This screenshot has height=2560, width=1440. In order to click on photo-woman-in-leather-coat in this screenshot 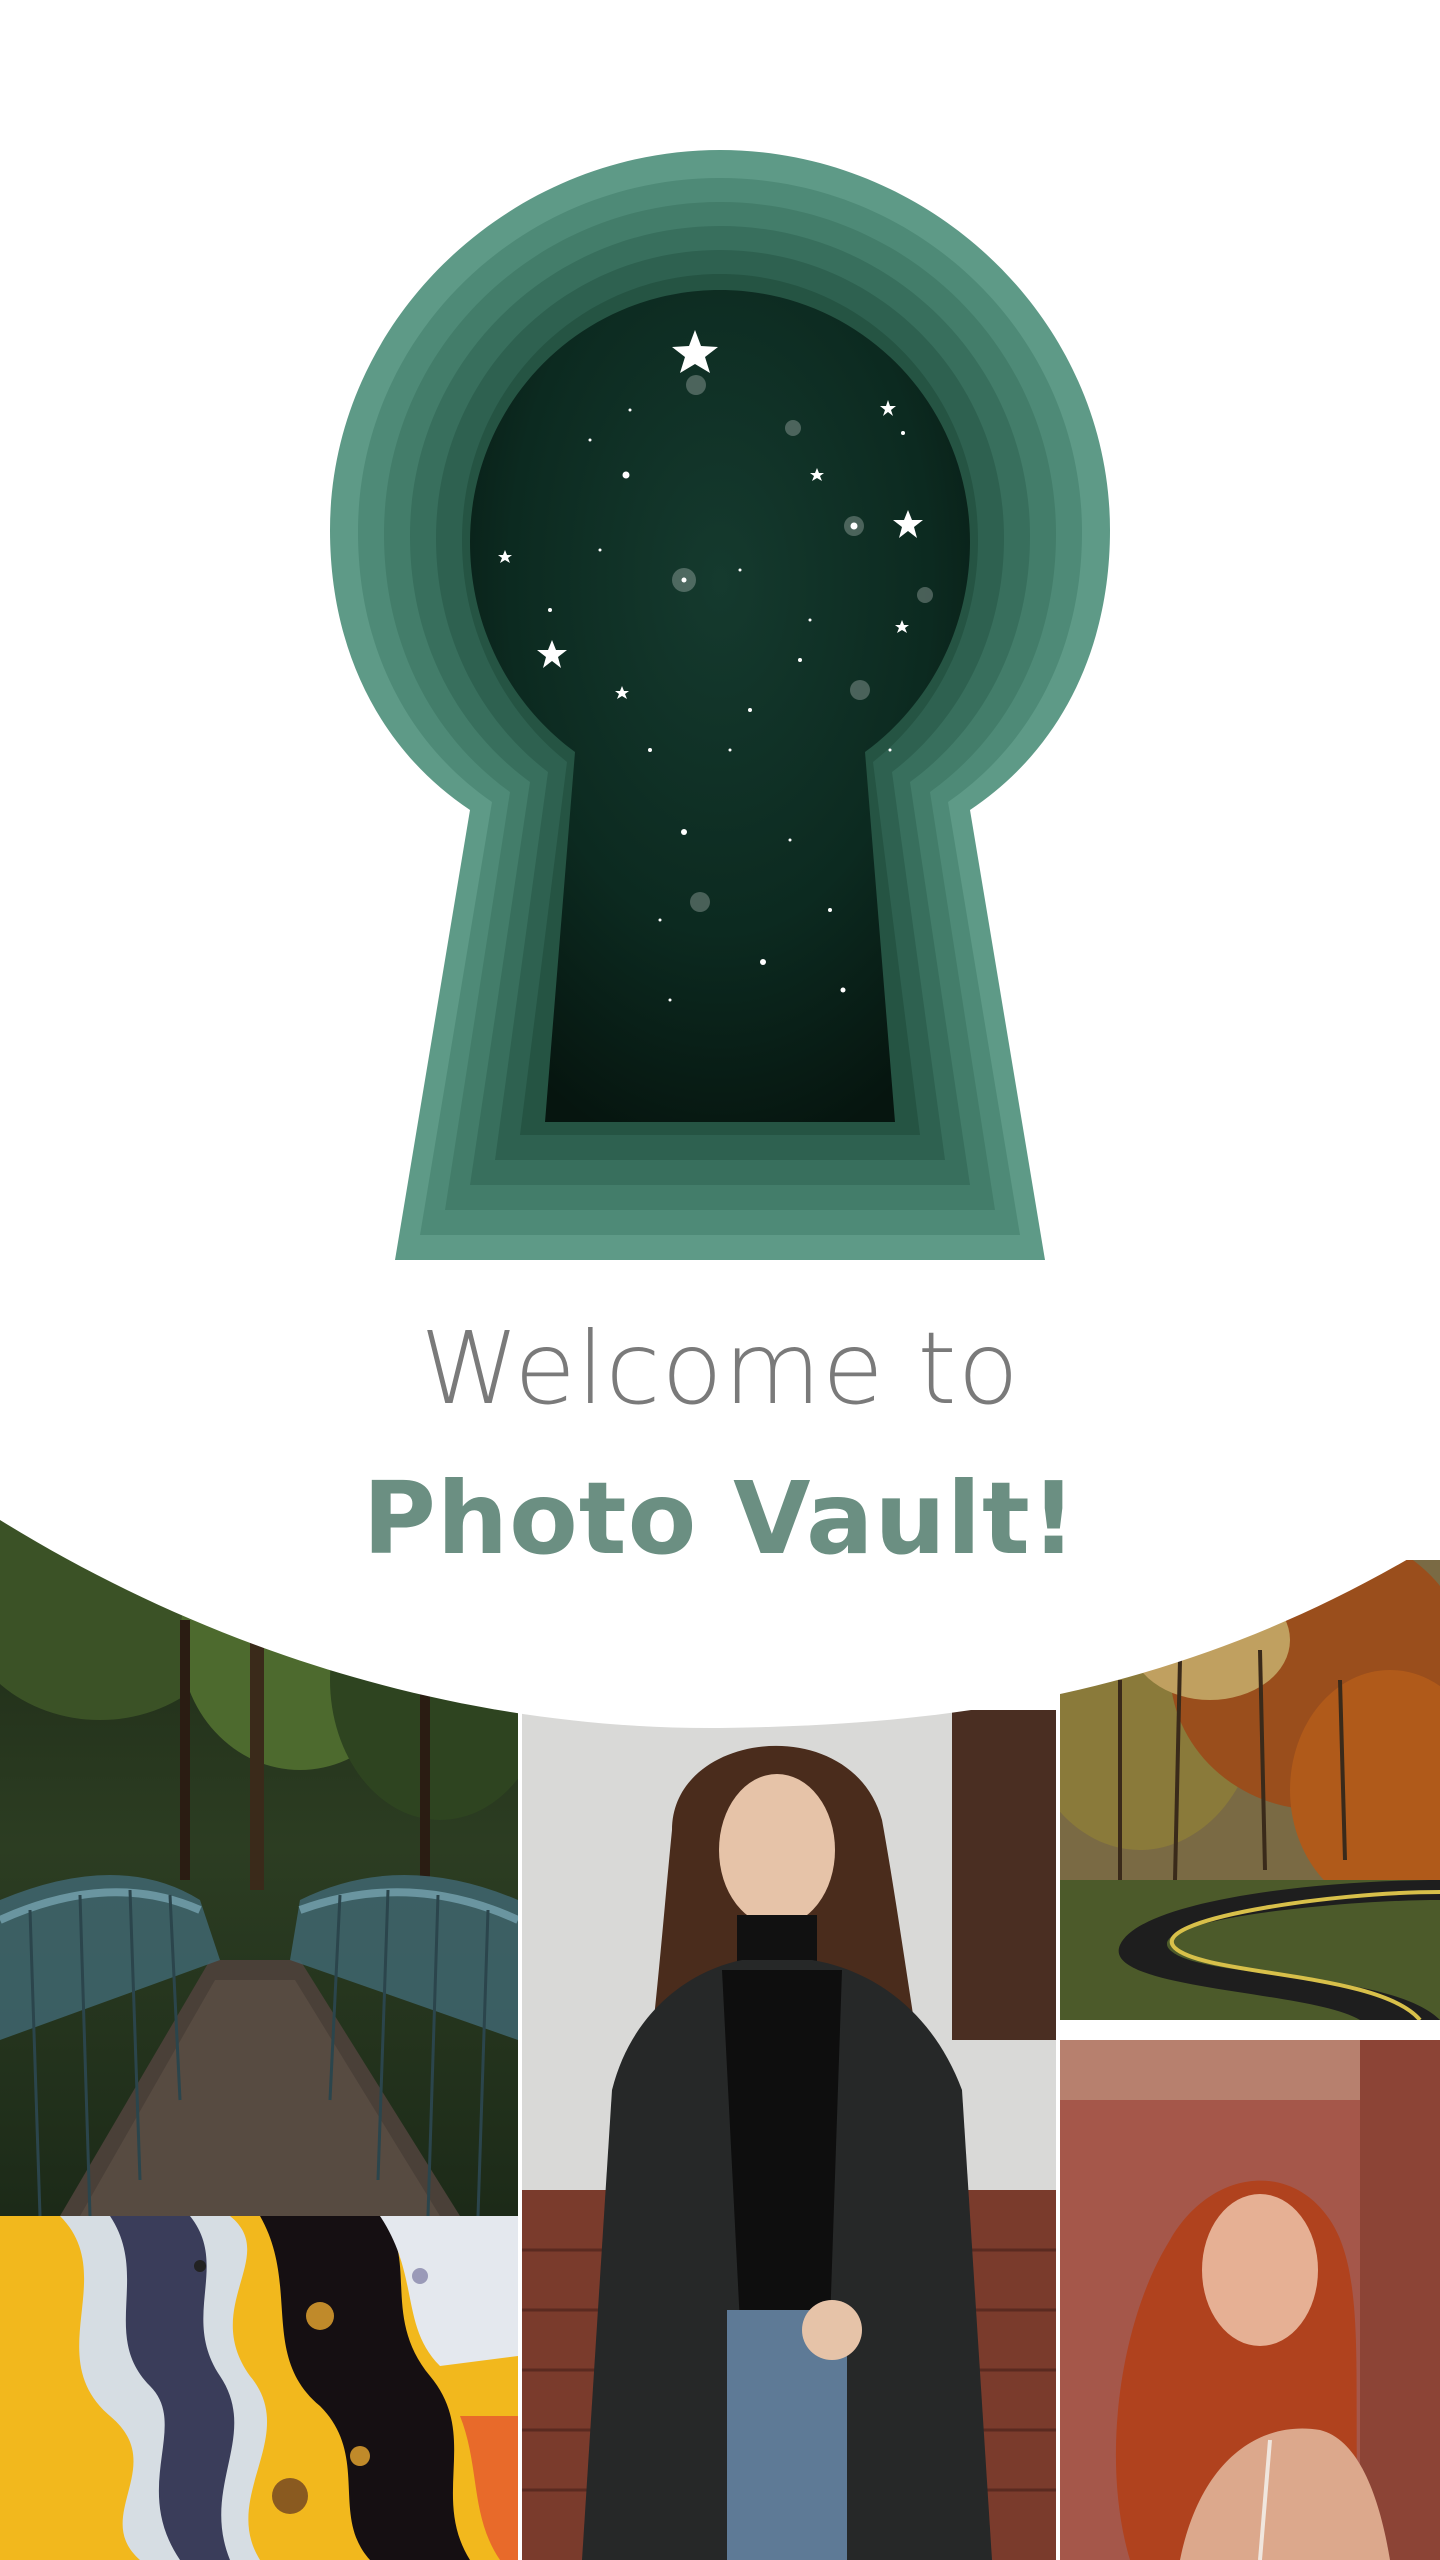, I will do `click(789, 2135)`.